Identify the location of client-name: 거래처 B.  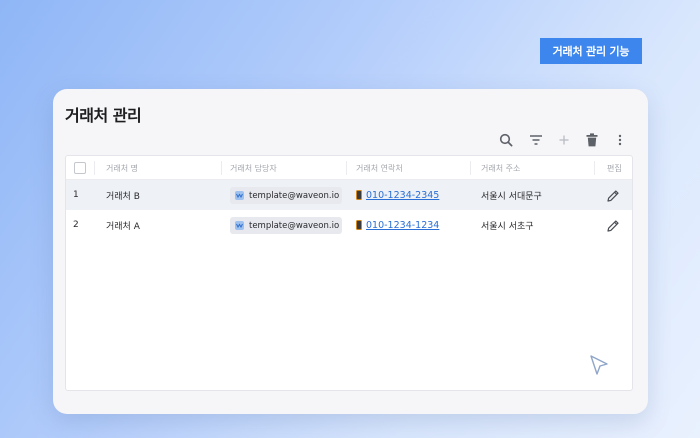
(123, 196).